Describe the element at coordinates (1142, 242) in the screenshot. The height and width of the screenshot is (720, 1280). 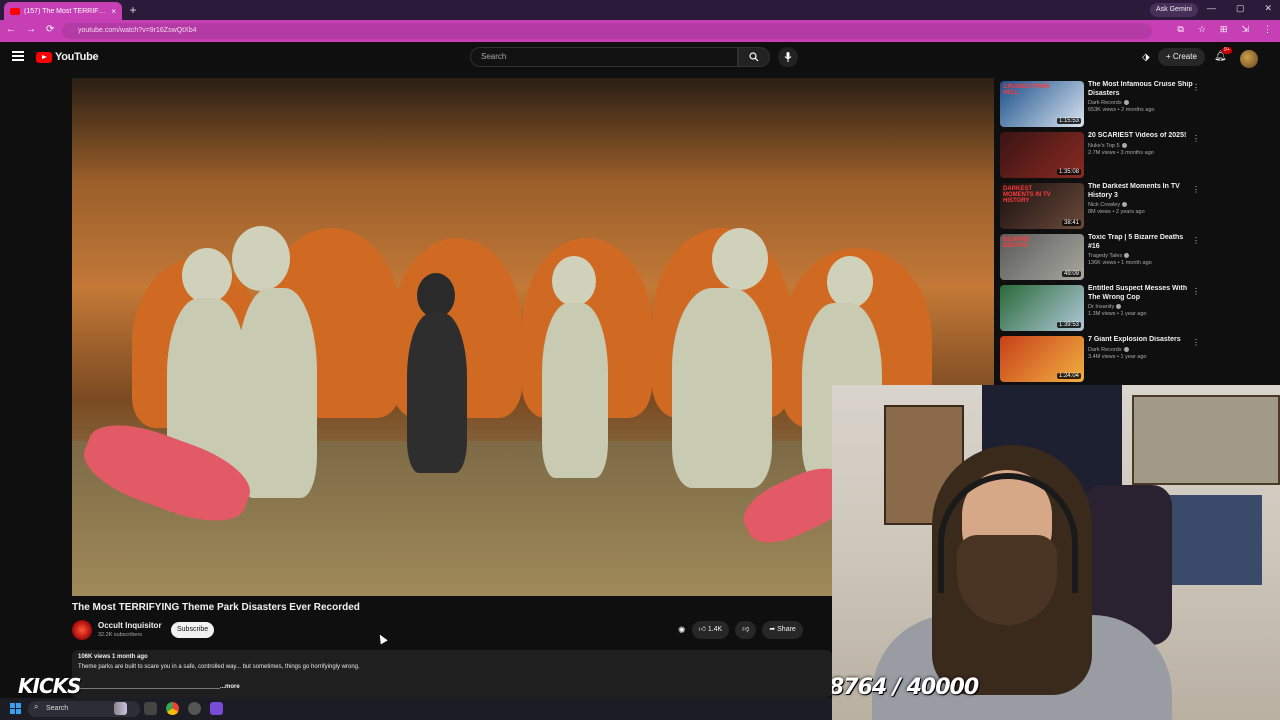
I see `recommendation-title: Toxic Trap | 5 Bizarre Deaths #16` at that location.